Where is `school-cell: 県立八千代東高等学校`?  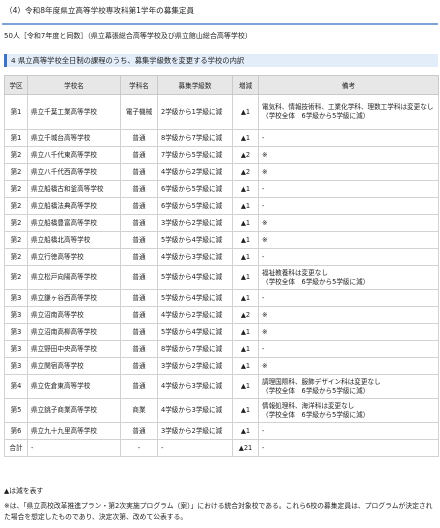
school-cell: 県立八千代東高等学校 is located at coordinates (74, 155).